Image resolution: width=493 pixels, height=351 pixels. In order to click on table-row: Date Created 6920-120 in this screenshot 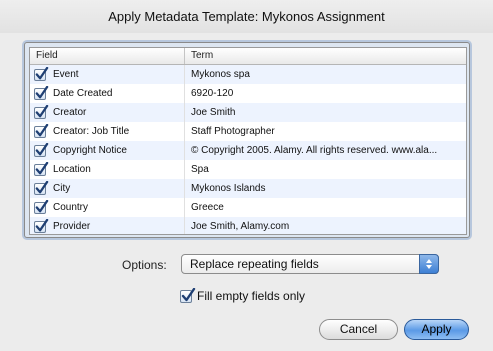, I will do `click(248, 93)`.